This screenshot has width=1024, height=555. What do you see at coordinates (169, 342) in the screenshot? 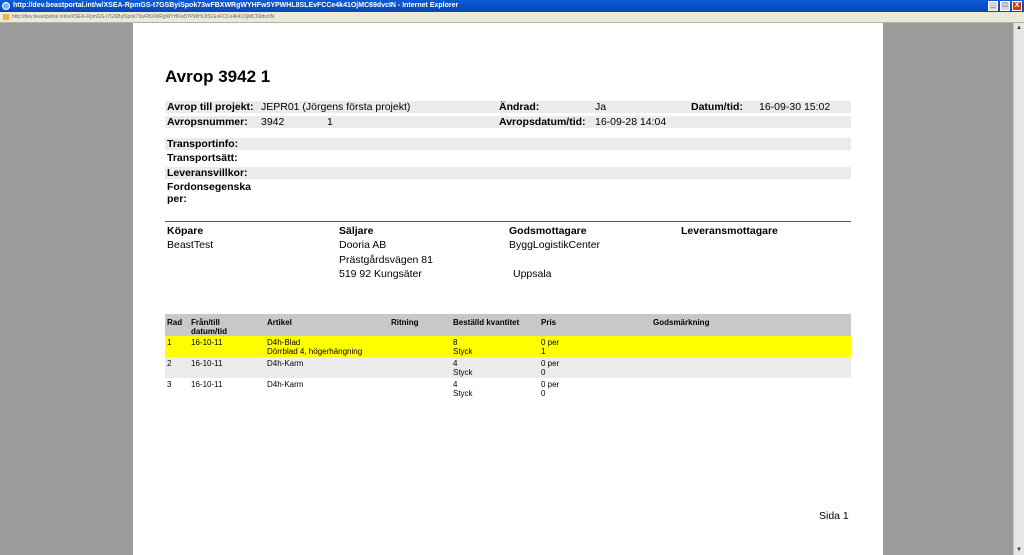
I see `cell-rad: 1` at bounding box center [169, 342].